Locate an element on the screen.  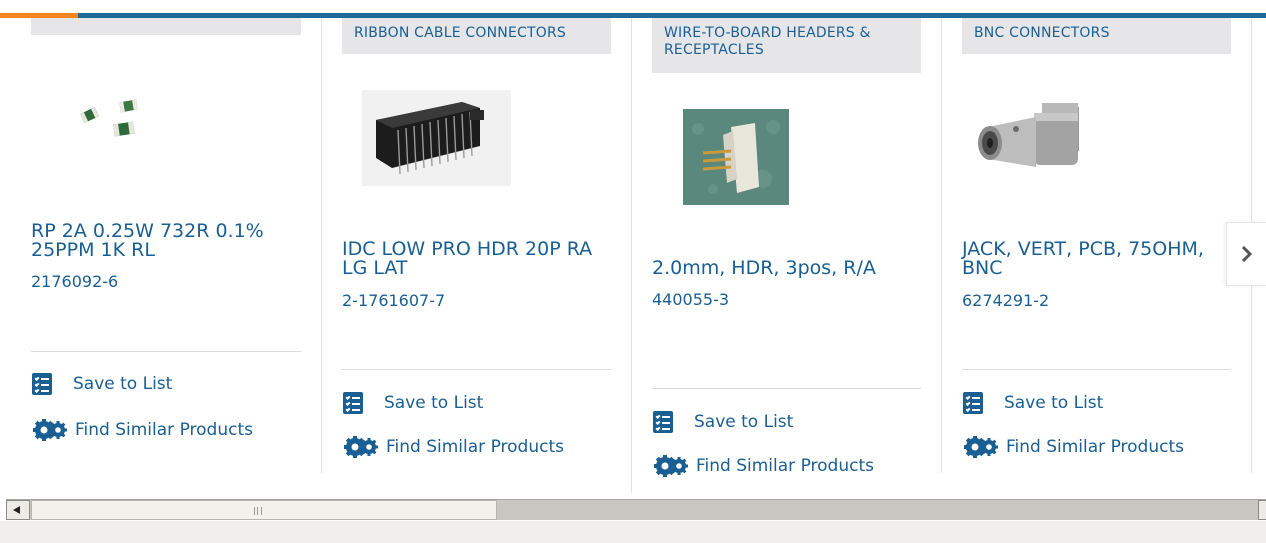
product-image-ribbon-connector is located at coordinates (436, 138).